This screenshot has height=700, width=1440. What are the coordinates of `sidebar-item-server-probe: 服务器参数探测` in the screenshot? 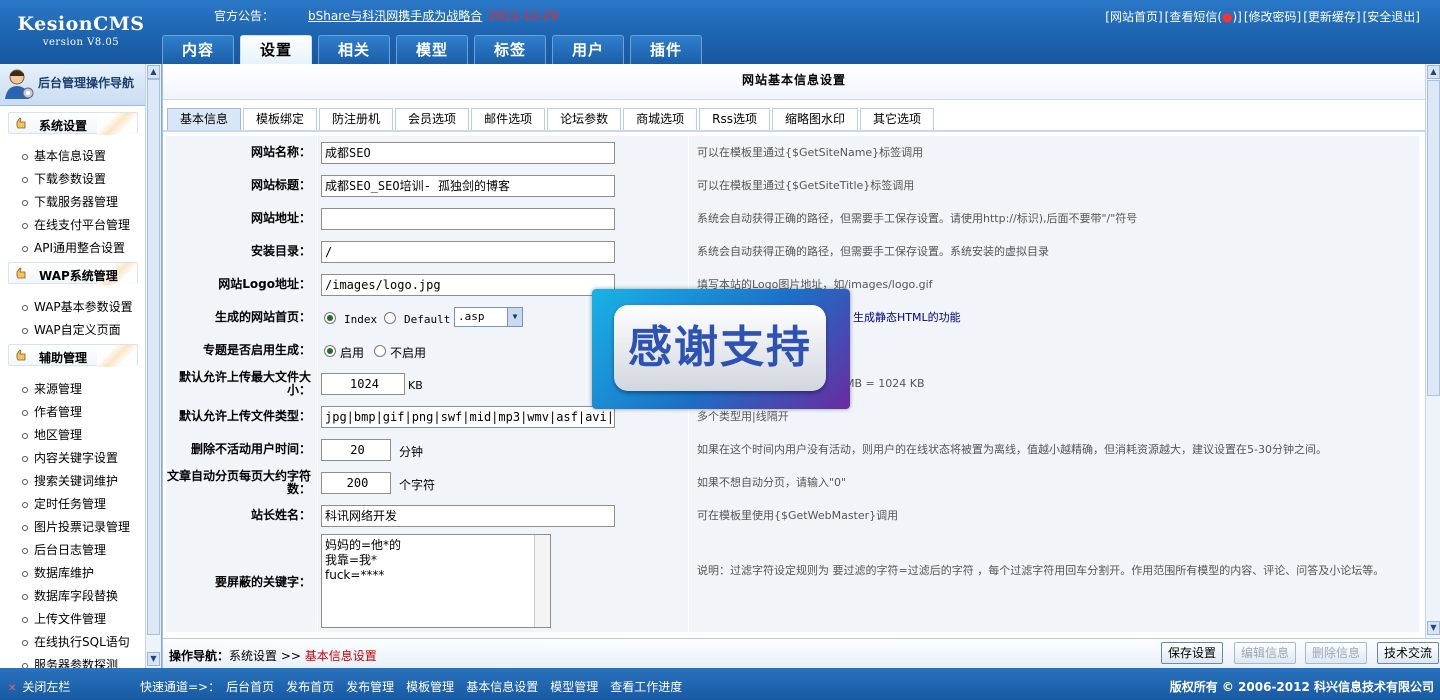 It's located at (70, 662).